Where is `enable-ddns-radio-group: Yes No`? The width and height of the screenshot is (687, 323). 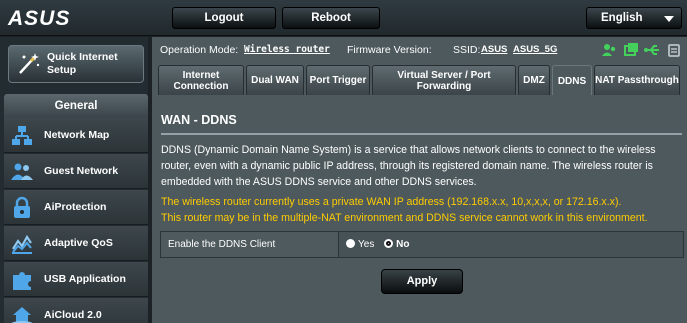
enable-ddns-radio-group: Yes No is located at coordinates (381, 244).